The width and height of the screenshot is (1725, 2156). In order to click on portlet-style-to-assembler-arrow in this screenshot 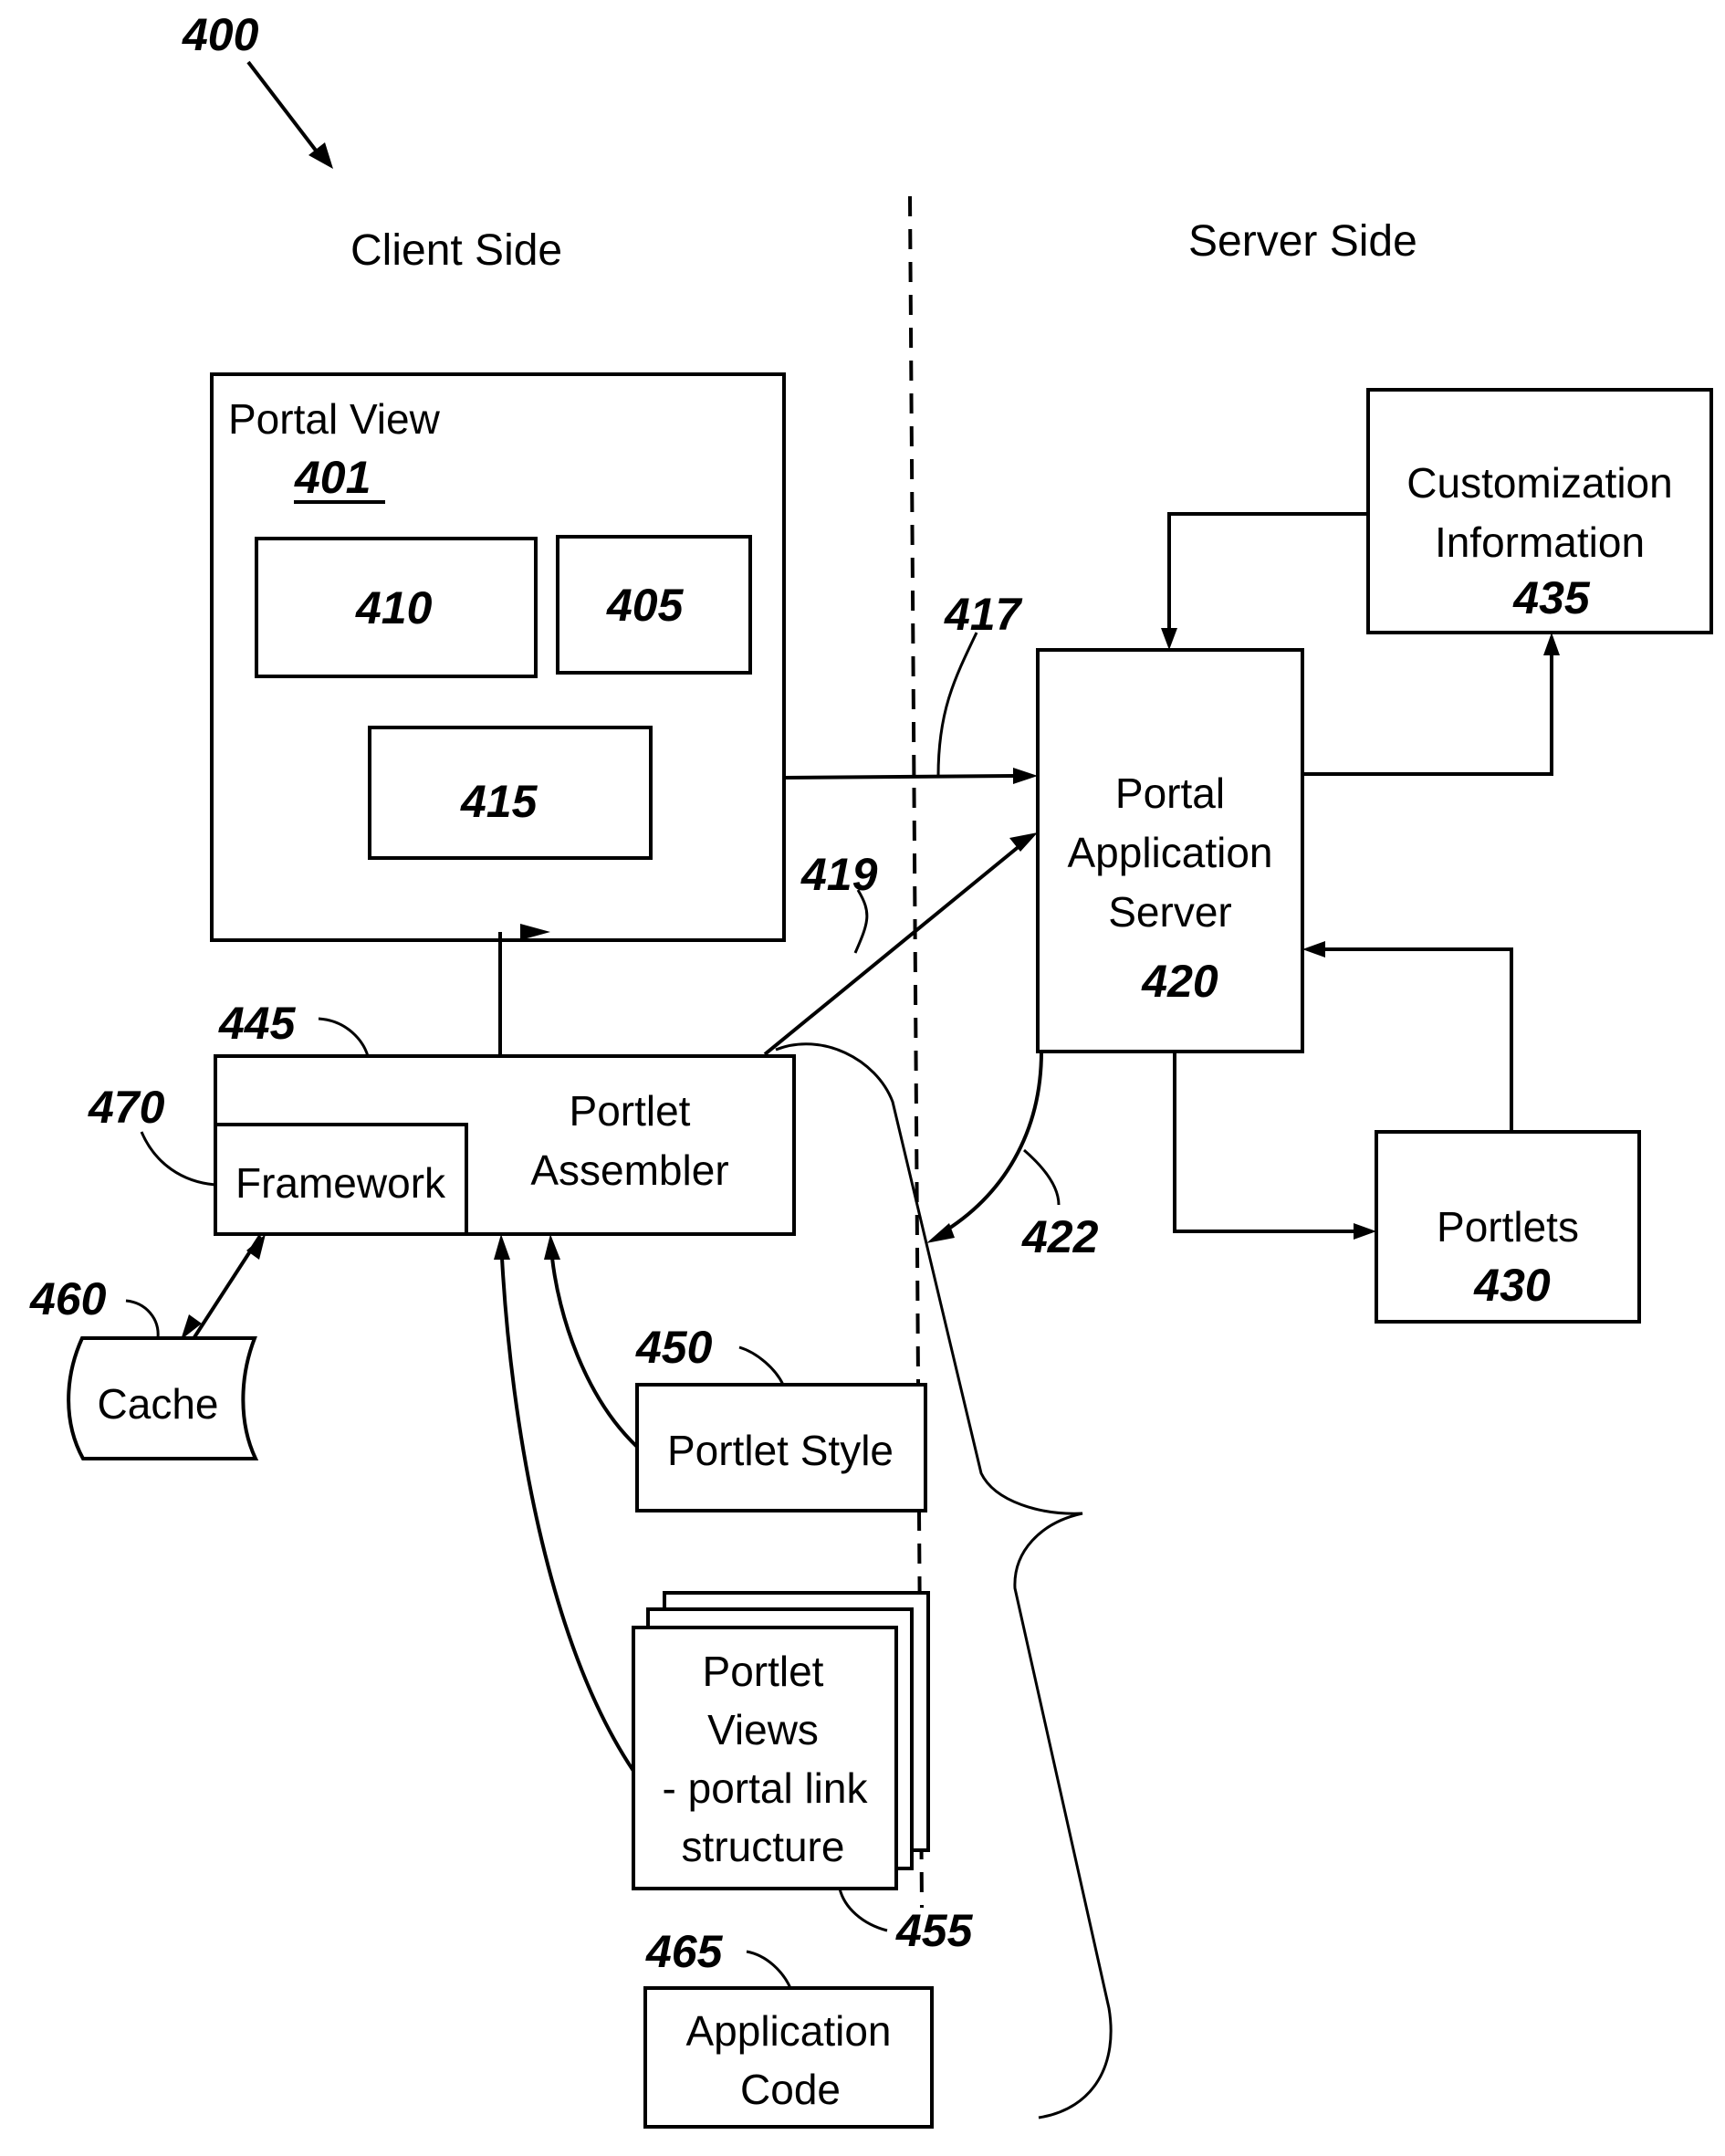, I will do `click(591, 1341)`.